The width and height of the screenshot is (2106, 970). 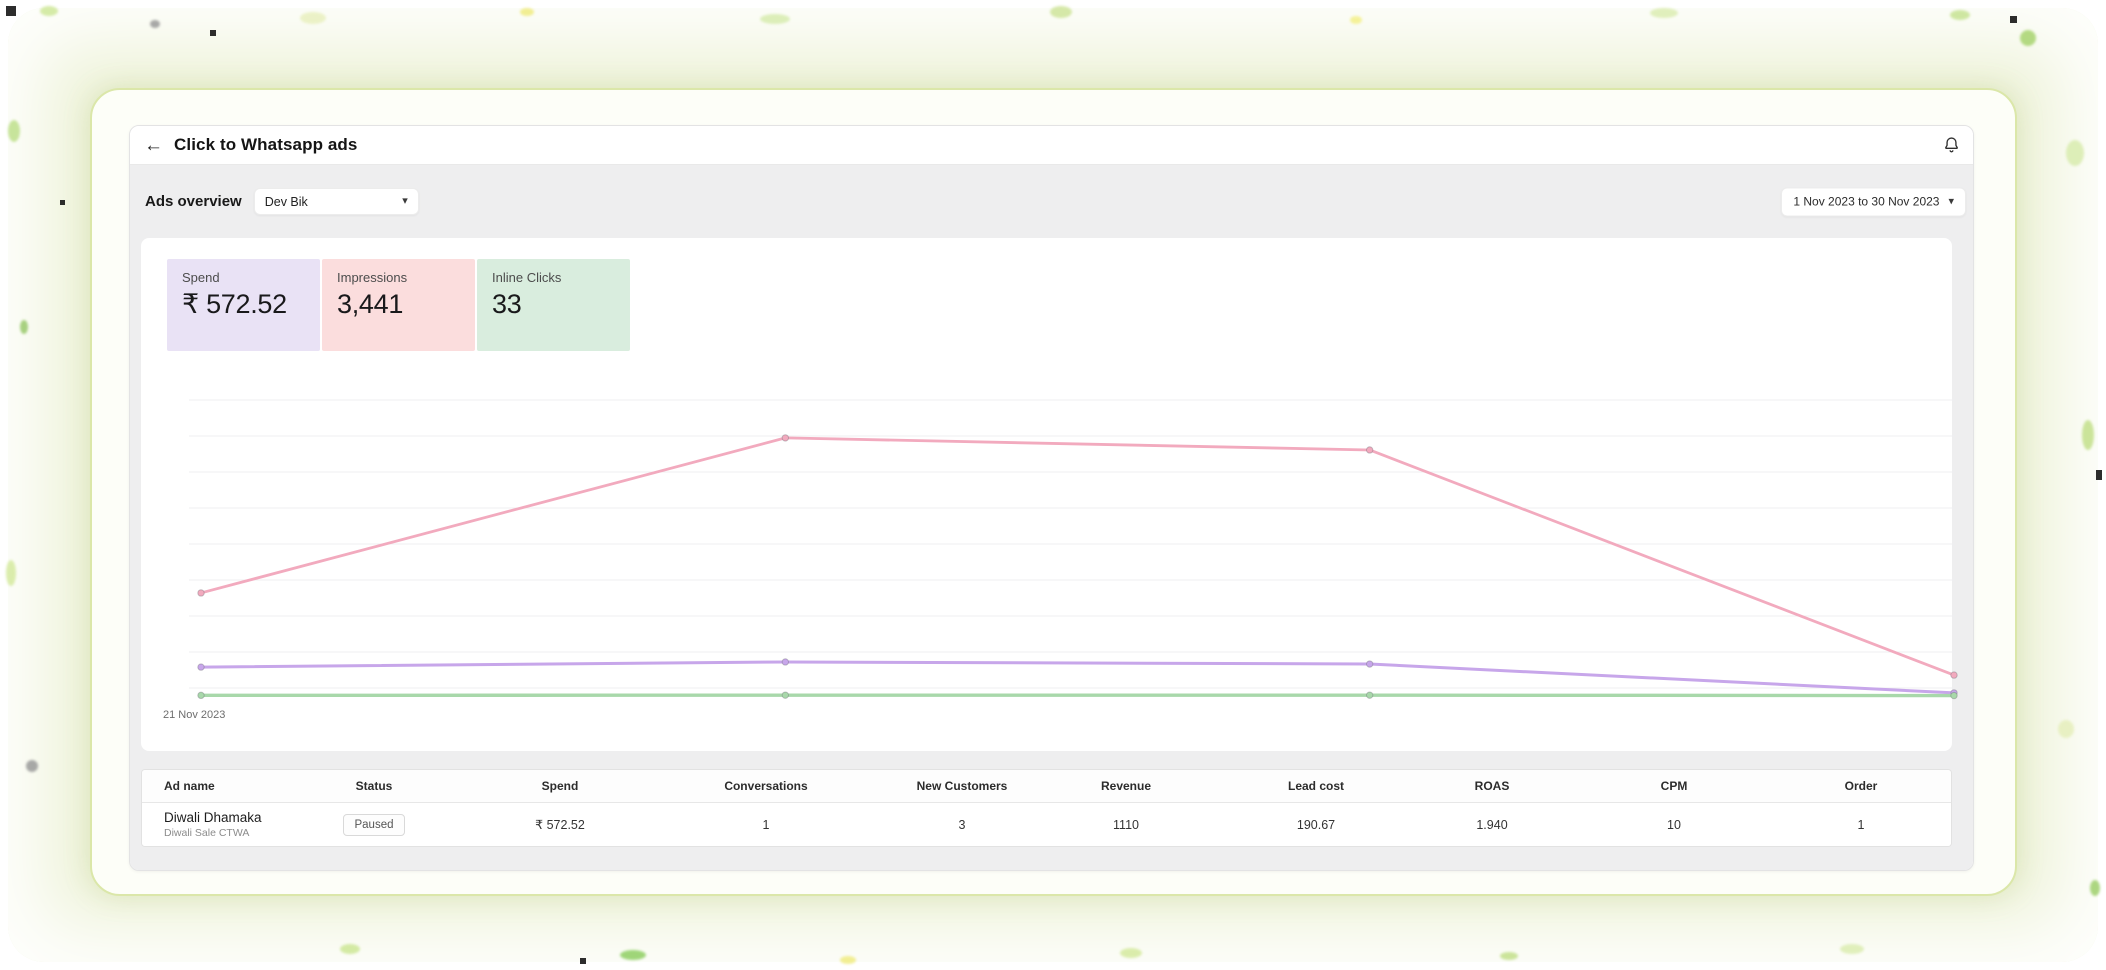 What do you see at coordinates (1492, 824) in the screenshot?
I see `cell-roas: 1.940` at bounding box center [1492, 824].